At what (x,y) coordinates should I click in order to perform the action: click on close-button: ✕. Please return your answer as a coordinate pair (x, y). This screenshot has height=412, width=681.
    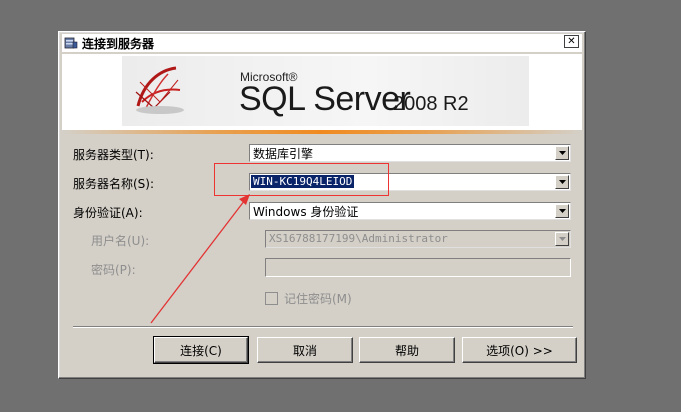
    Looking at the image, I should click on (571, 41).